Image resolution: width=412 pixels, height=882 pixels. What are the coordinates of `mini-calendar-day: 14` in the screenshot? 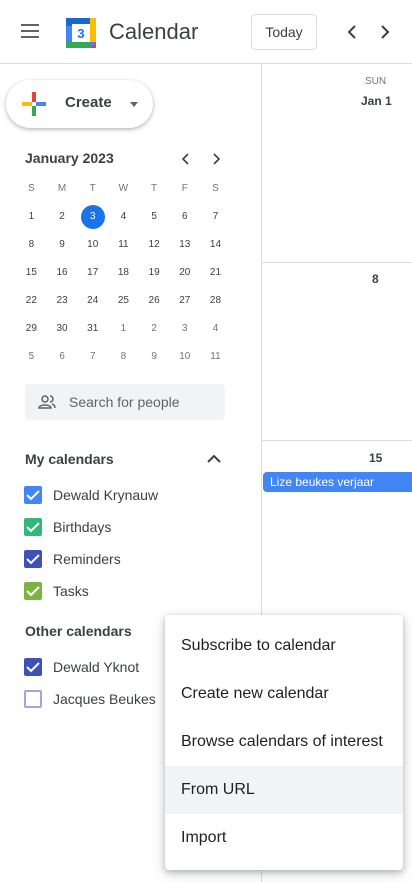 It's located at (215, 245).